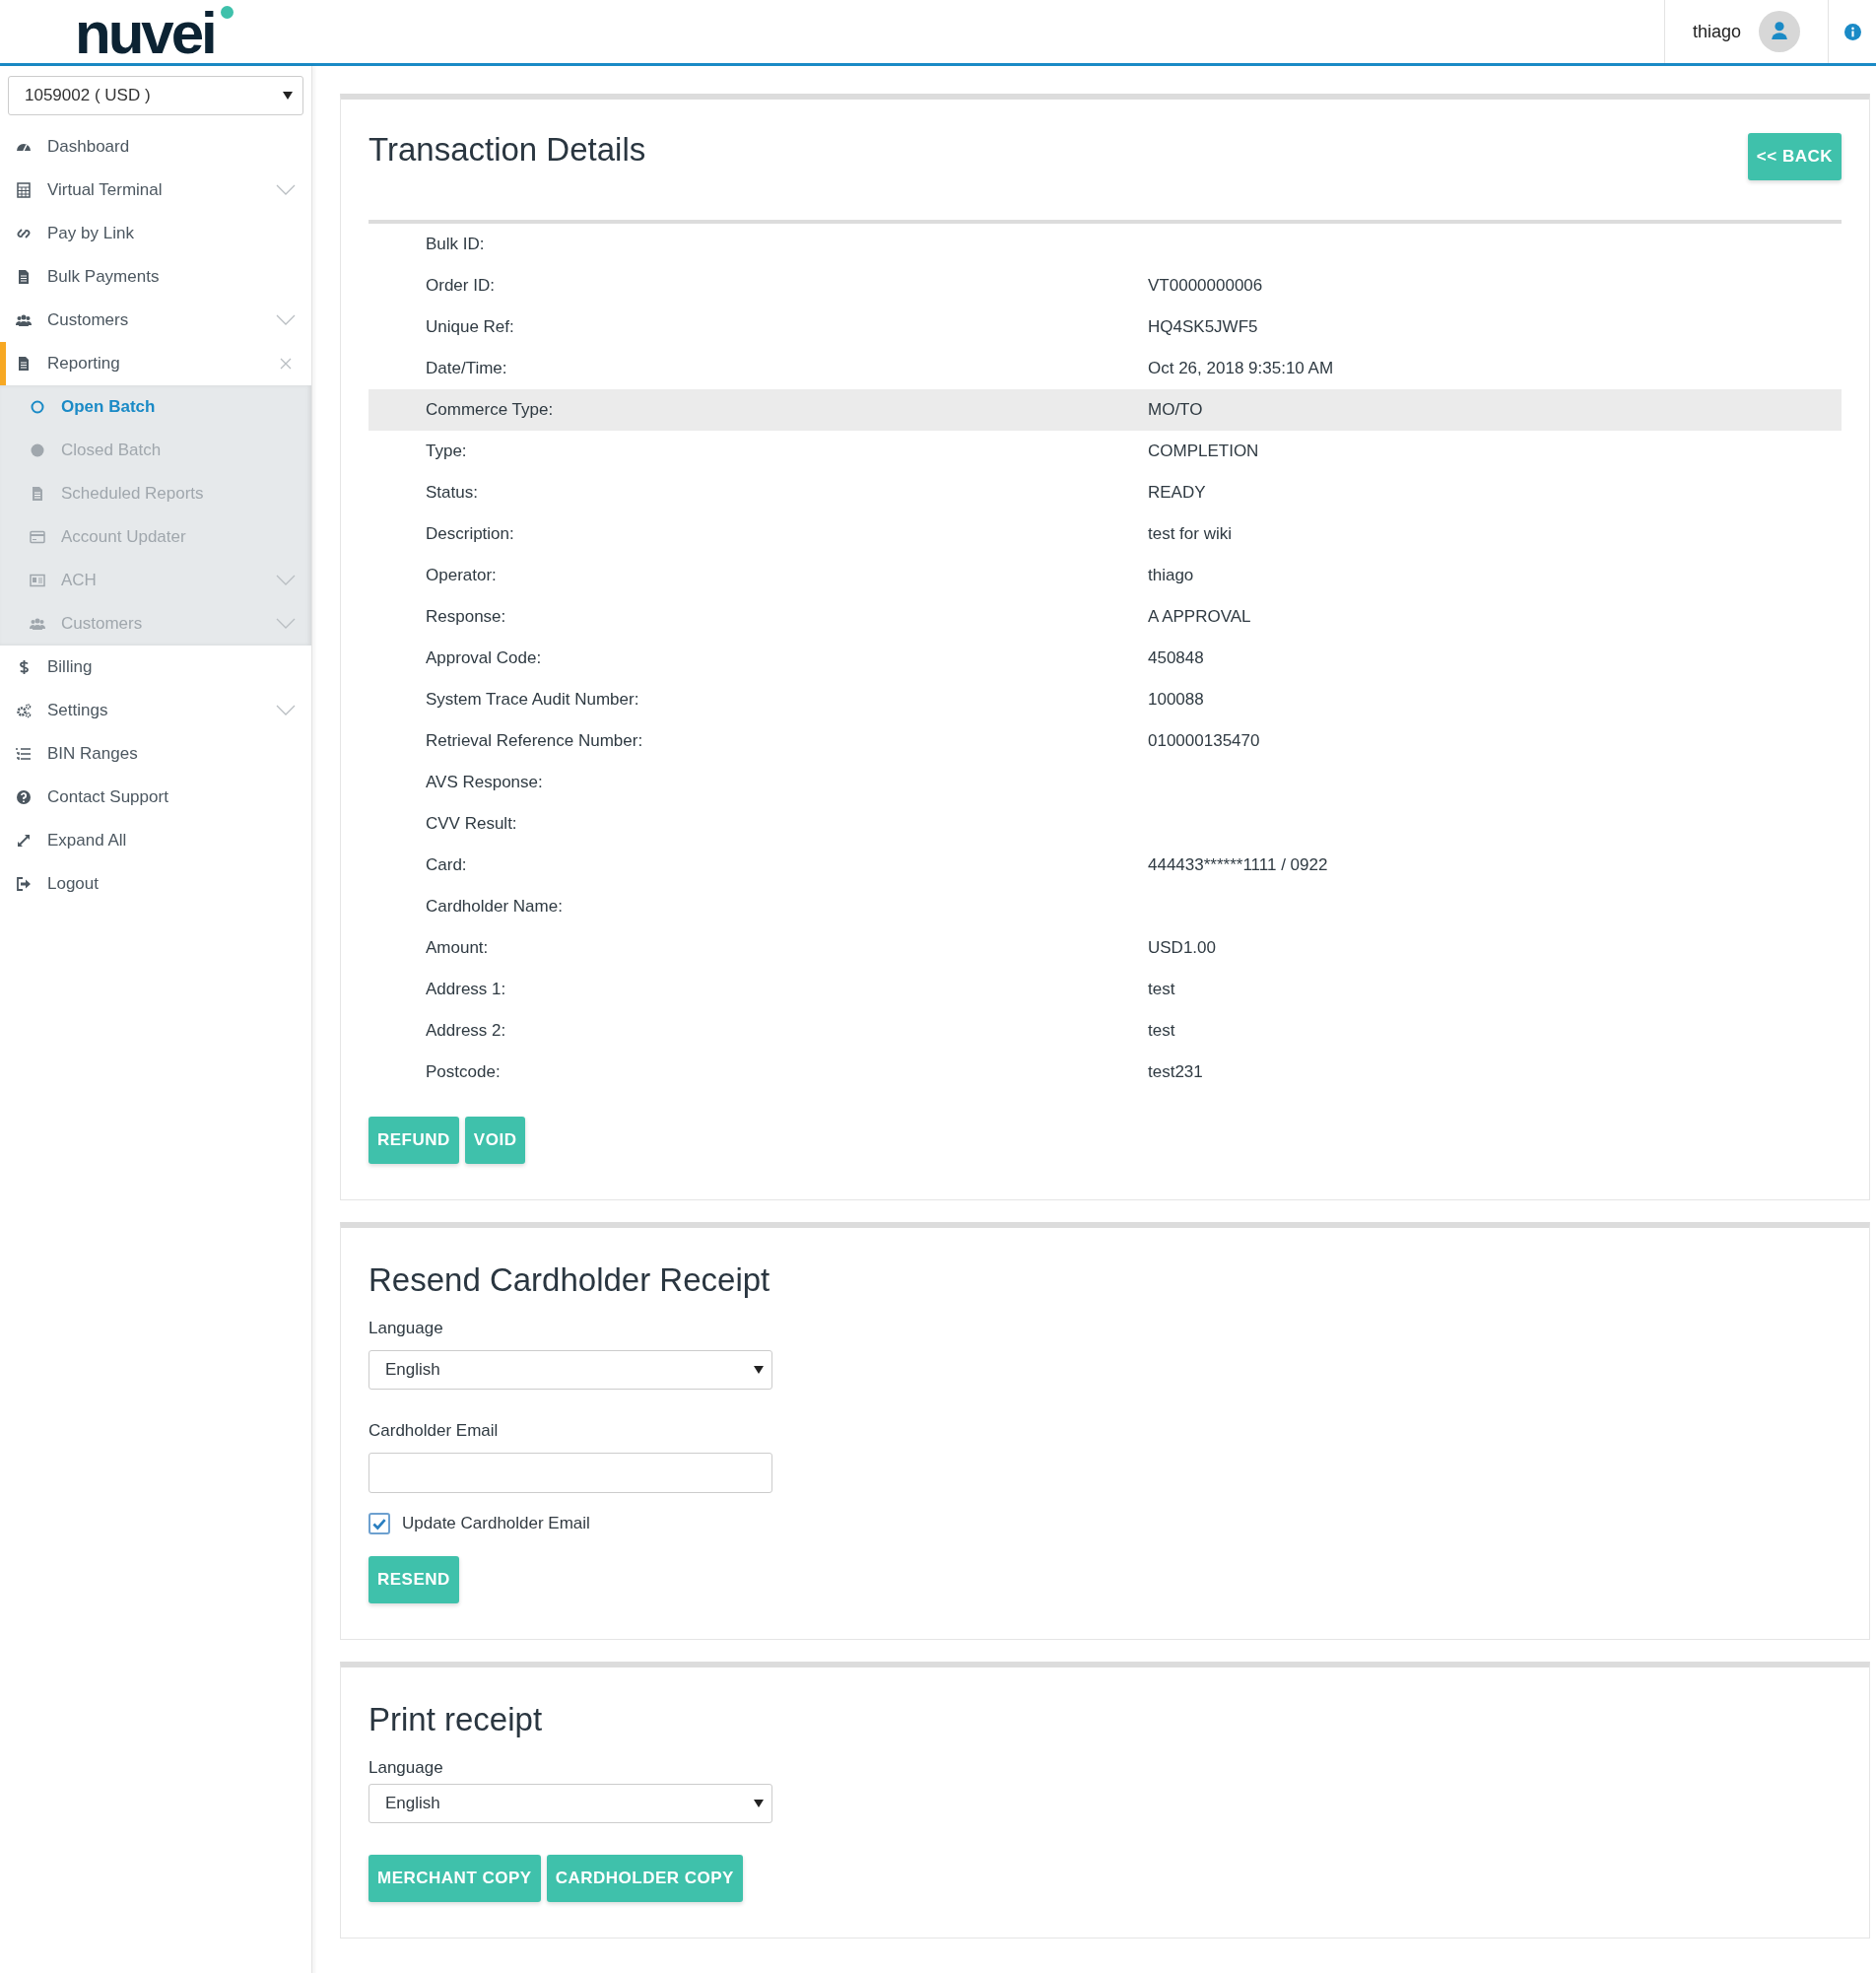 The width and height of the screenshot is (1876, 1973). What do you see at coordinates (447, 865) in the screenshot?
I see `field-label: Card:` at bounding box center [447, 865].